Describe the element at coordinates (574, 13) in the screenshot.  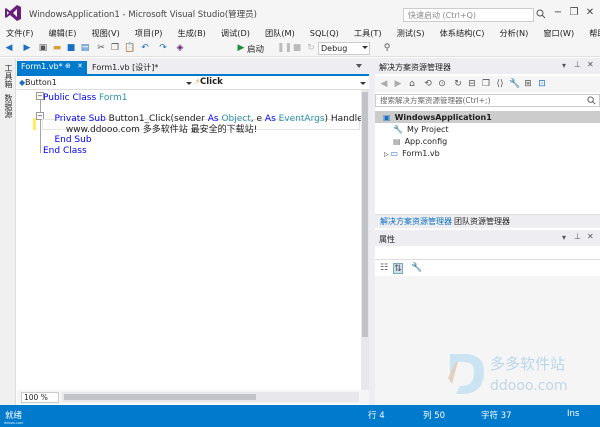
I see `restore-button: ❐` at that location.